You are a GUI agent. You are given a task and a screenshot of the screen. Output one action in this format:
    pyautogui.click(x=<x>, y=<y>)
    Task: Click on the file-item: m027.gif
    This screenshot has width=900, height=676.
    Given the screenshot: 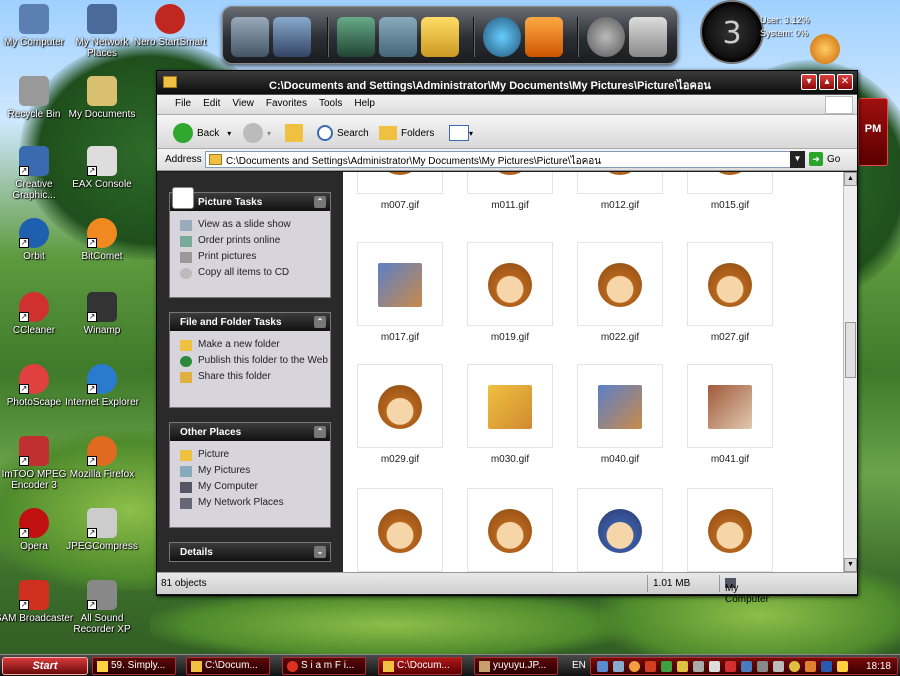 What is the action you would take?
    pyautogui.click(x=730, y=292)
    